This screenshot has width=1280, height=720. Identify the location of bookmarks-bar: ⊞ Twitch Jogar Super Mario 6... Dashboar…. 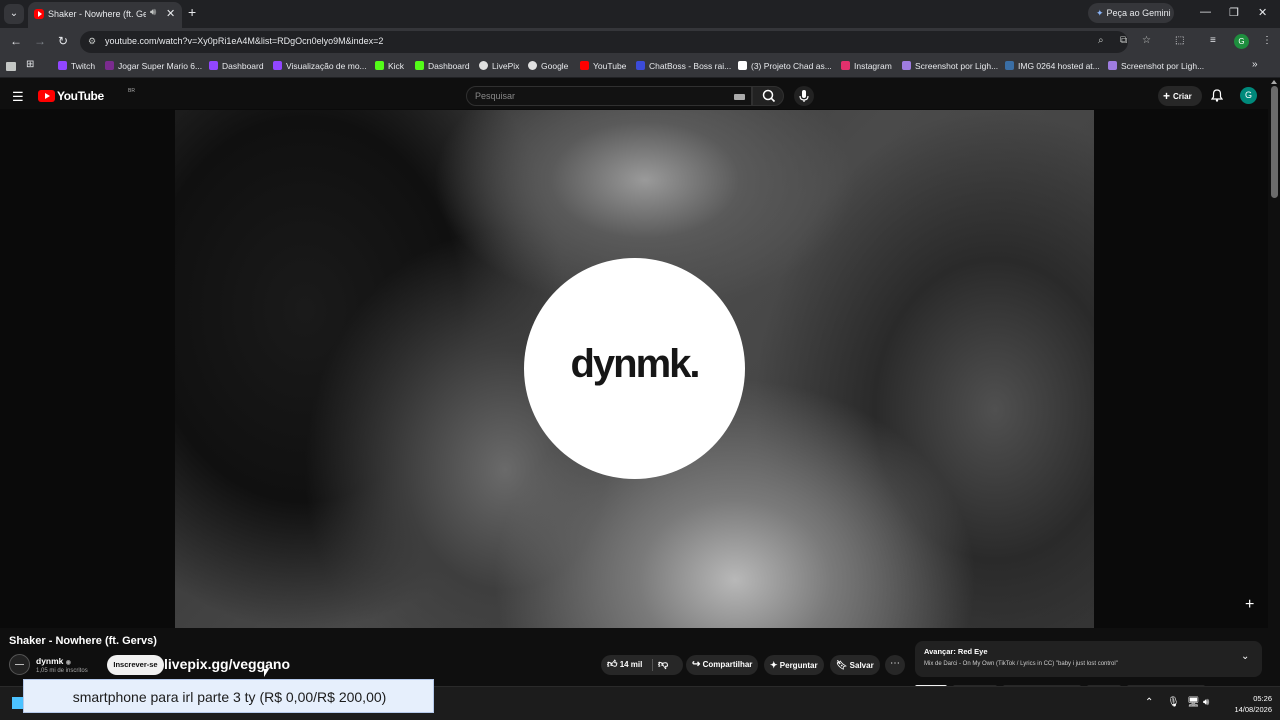
(640, 67).